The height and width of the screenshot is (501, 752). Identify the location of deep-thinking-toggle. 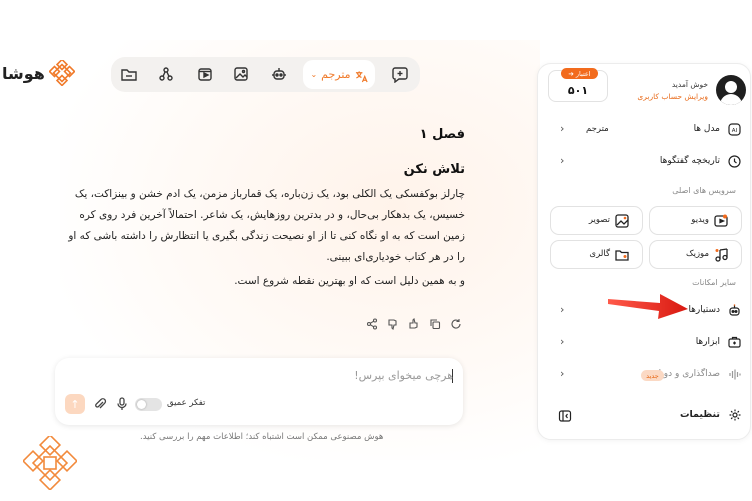
(148, 404).